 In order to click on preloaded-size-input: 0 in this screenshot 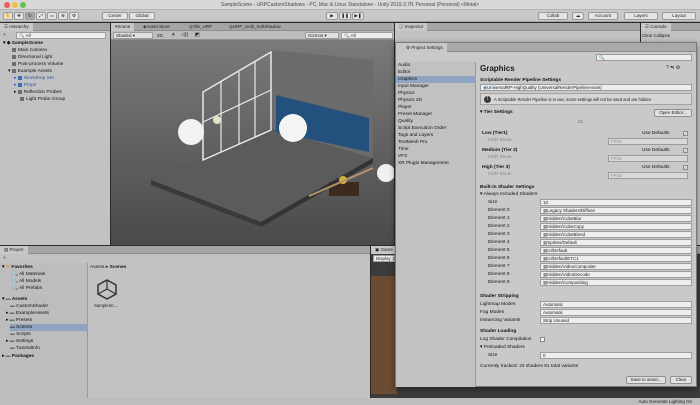, I will do `click(616, 355)`.